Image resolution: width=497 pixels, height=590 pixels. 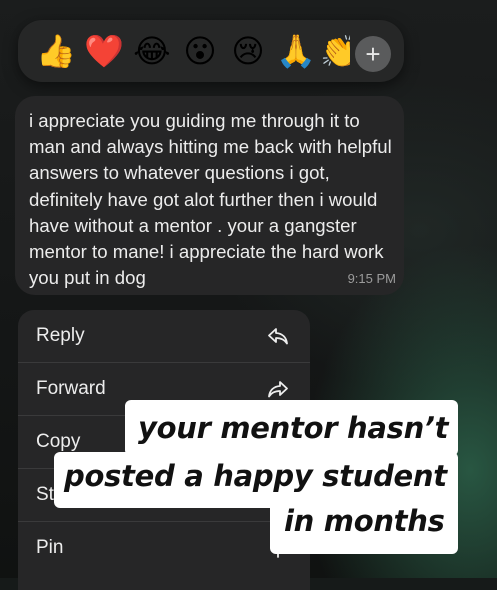 I want to click on reply-icon, so click(x=278, y=336).